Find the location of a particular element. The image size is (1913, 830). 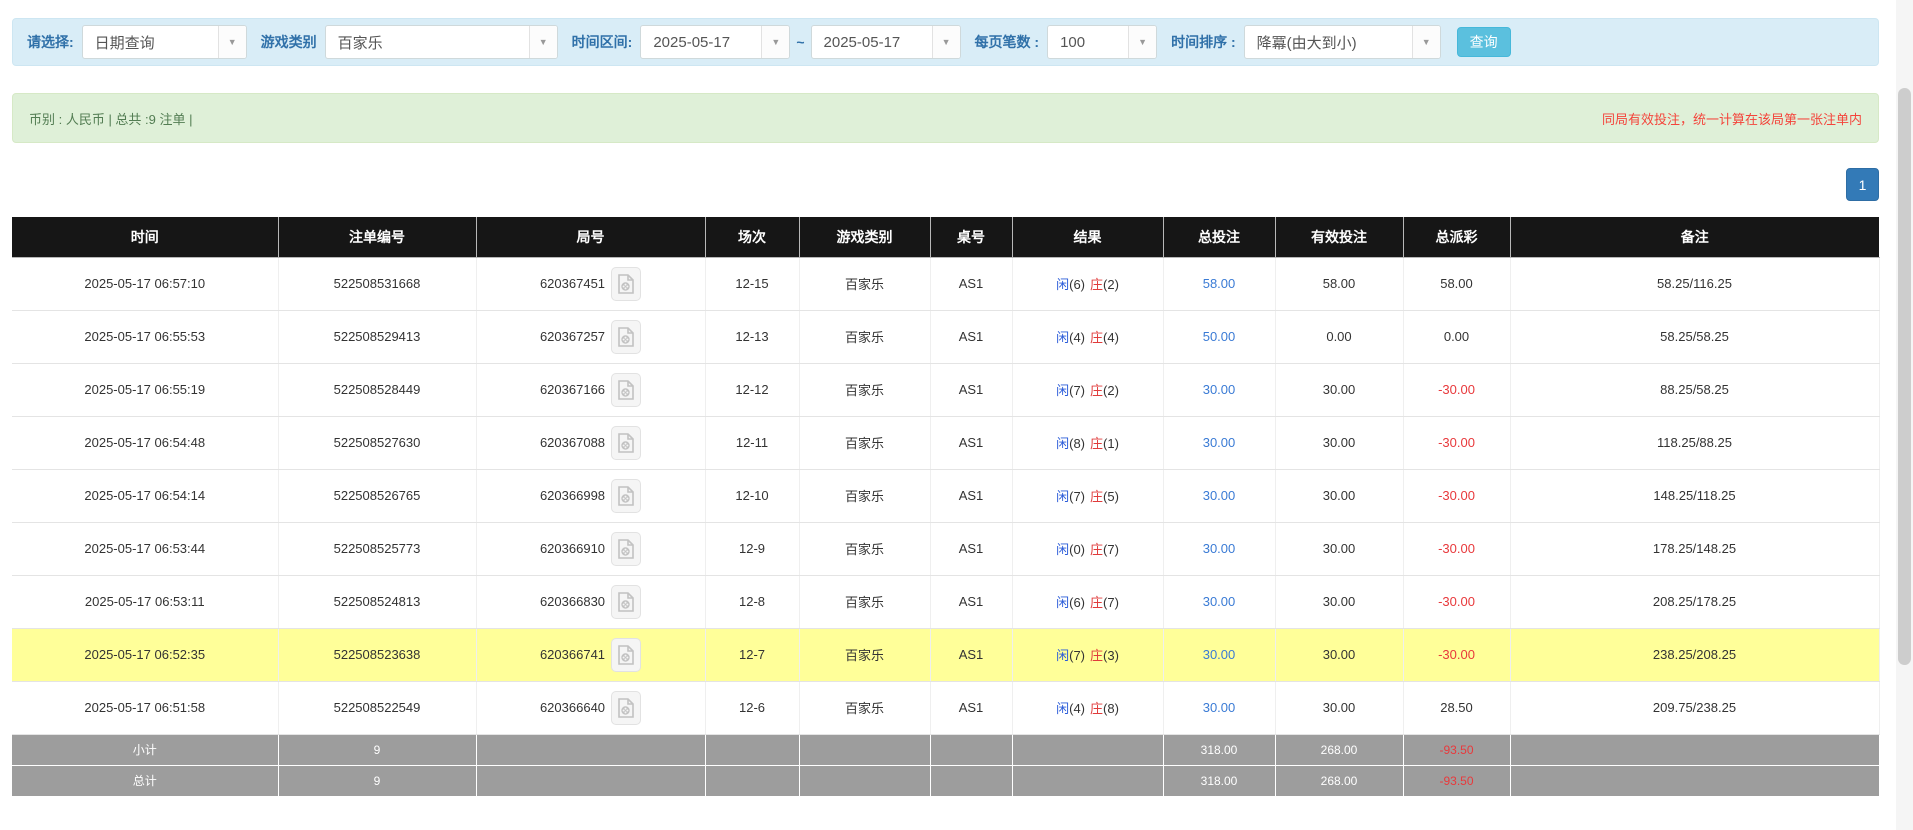

cell-bet-no: 522508528449 is located at coordinates (377, 390).